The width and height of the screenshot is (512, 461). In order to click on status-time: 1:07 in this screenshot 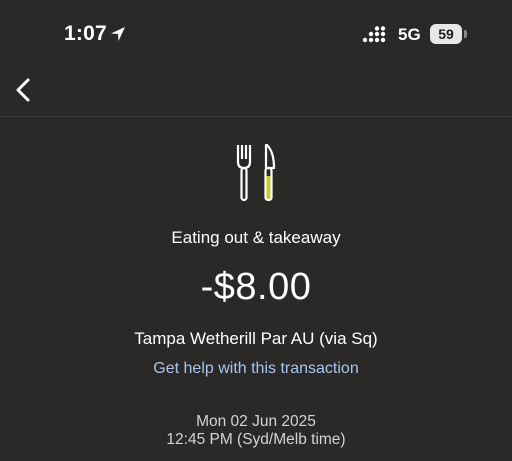, I will do `click(85, 33)`.